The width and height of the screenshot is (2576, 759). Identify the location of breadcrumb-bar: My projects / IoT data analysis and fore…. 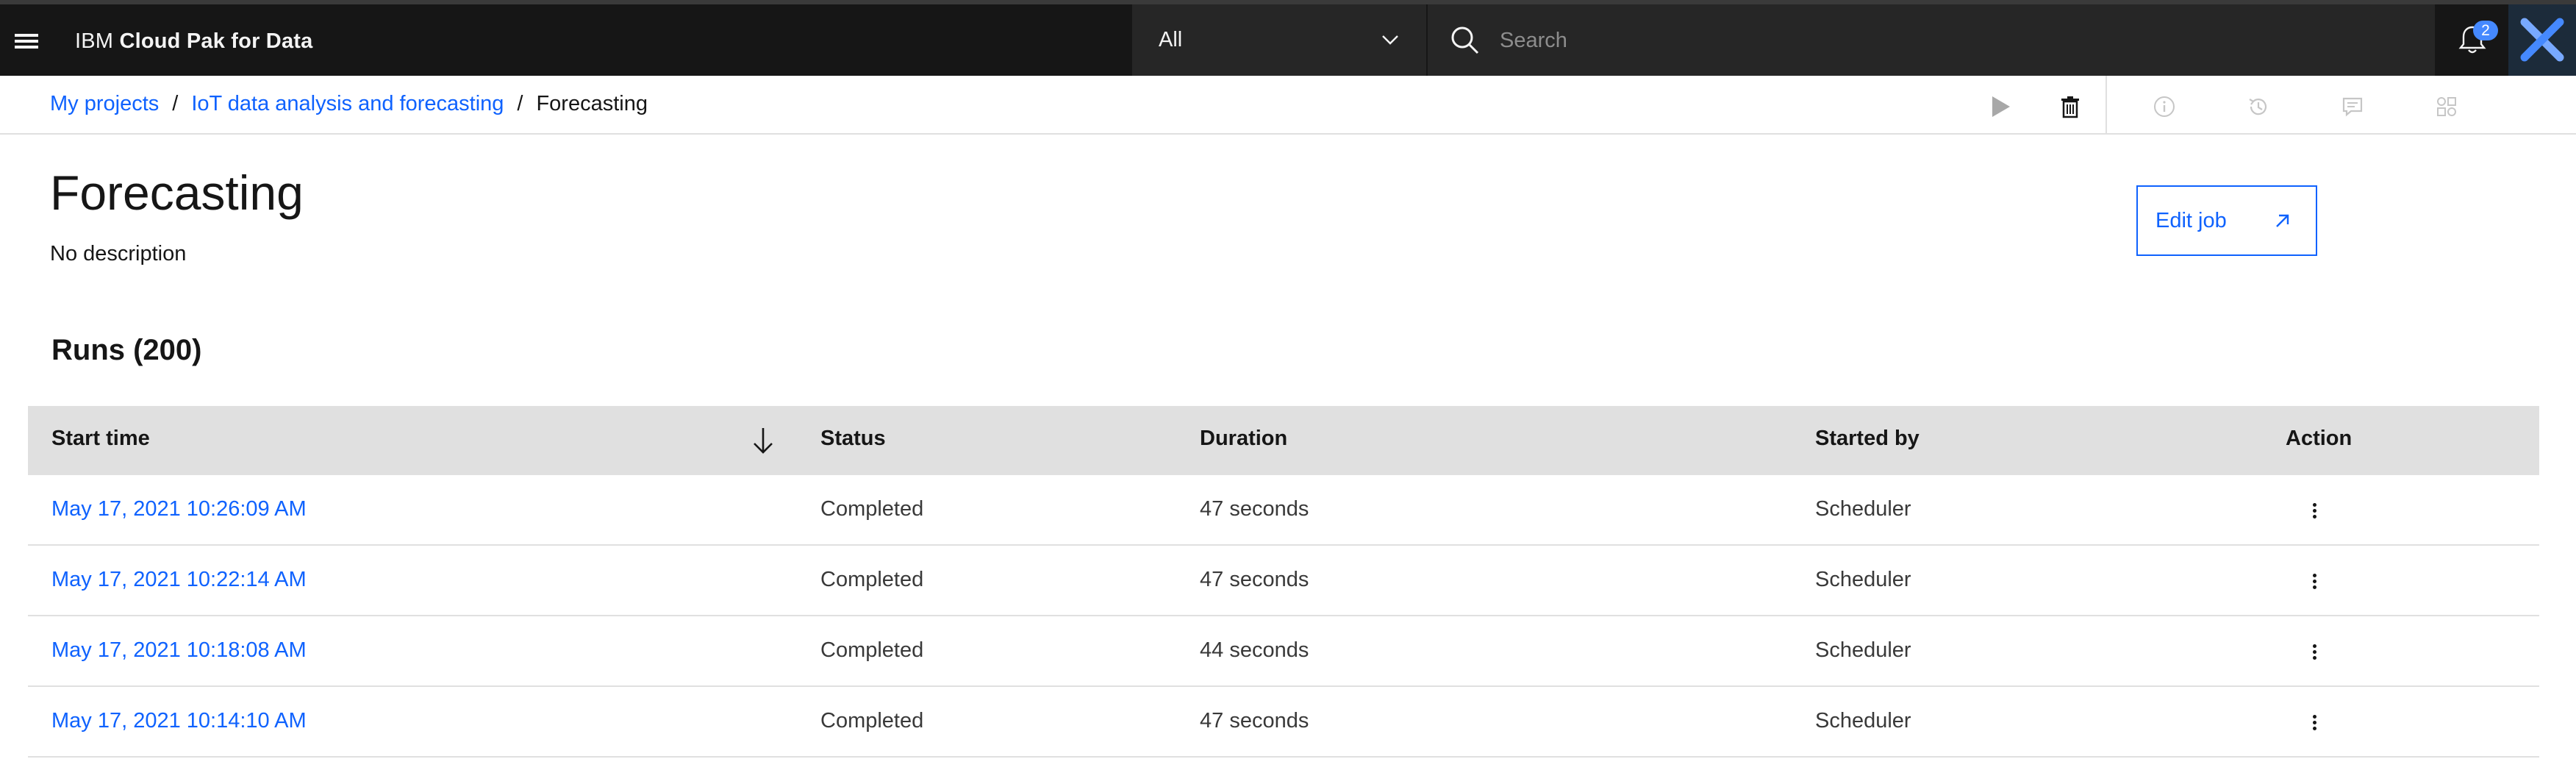
(1288, 105).